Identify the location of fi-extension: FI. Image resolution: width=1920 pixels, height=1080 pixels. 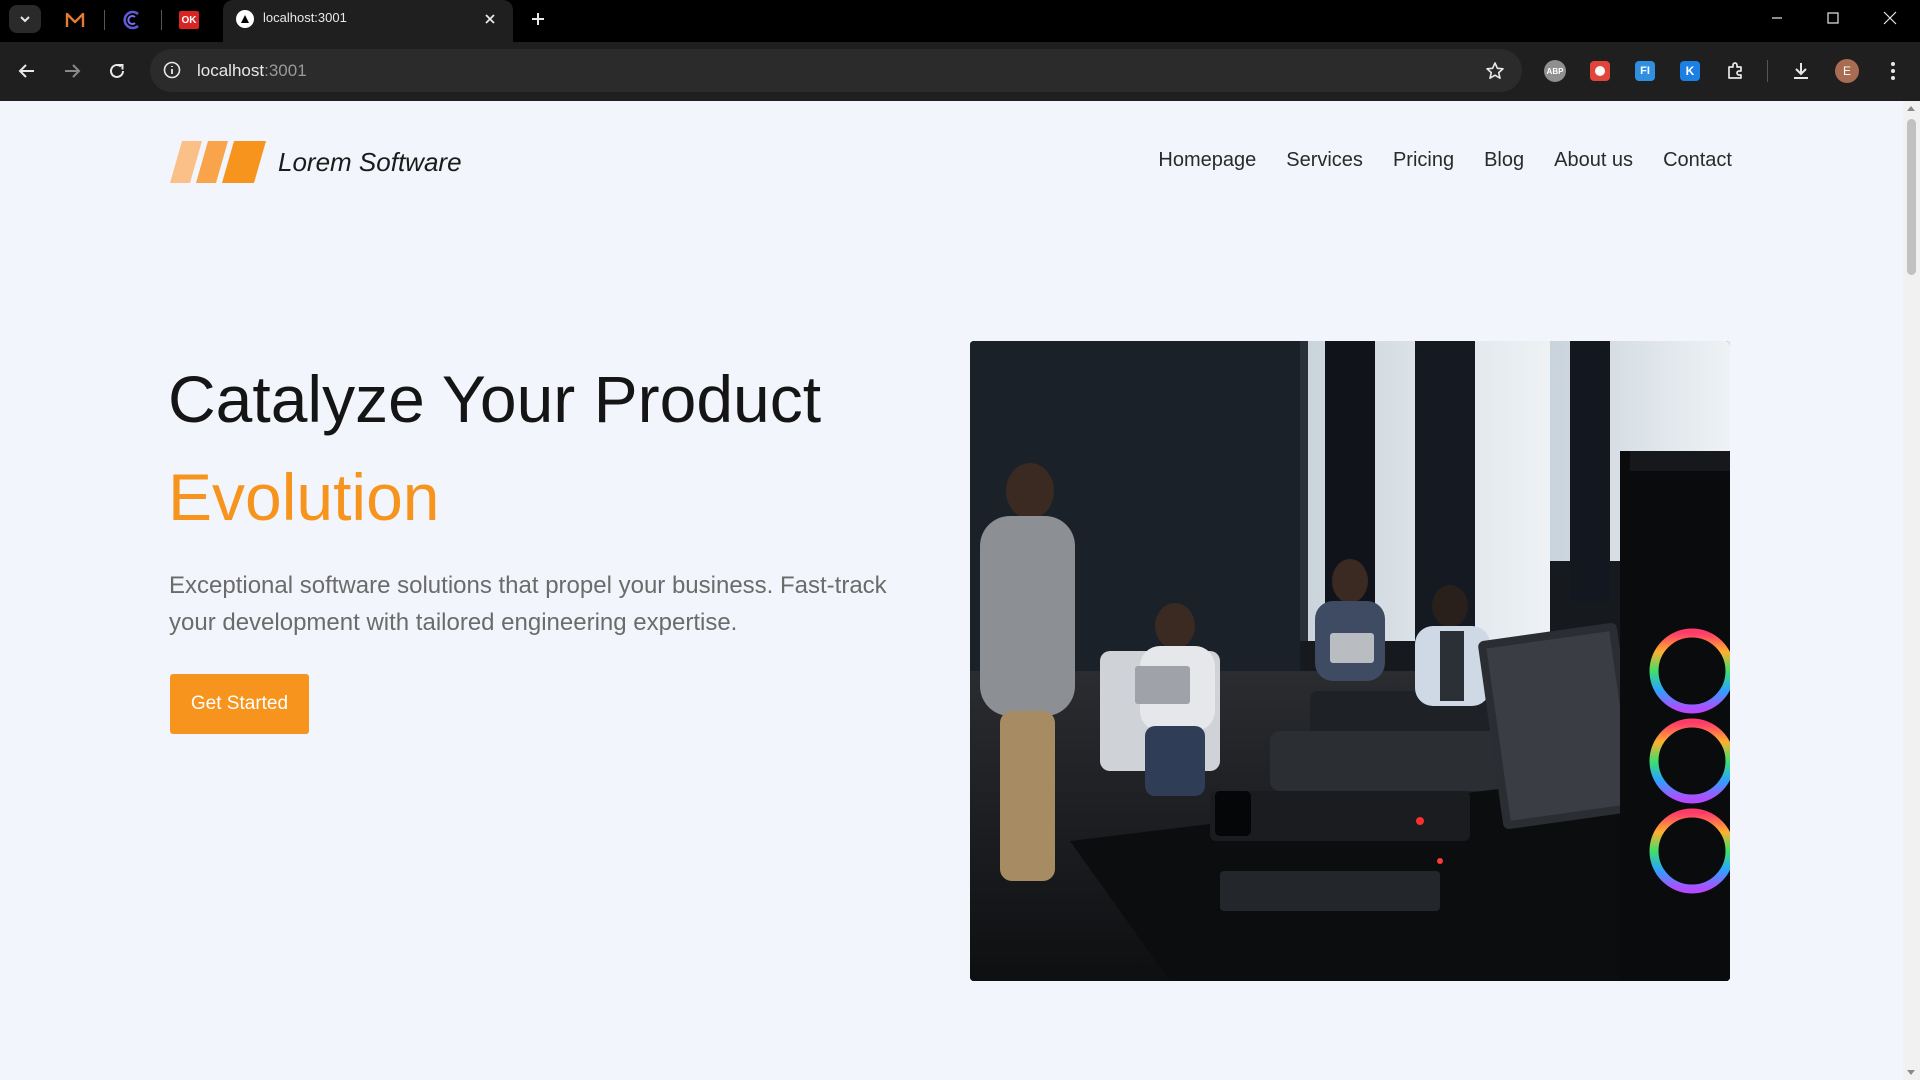
(1645, 71).